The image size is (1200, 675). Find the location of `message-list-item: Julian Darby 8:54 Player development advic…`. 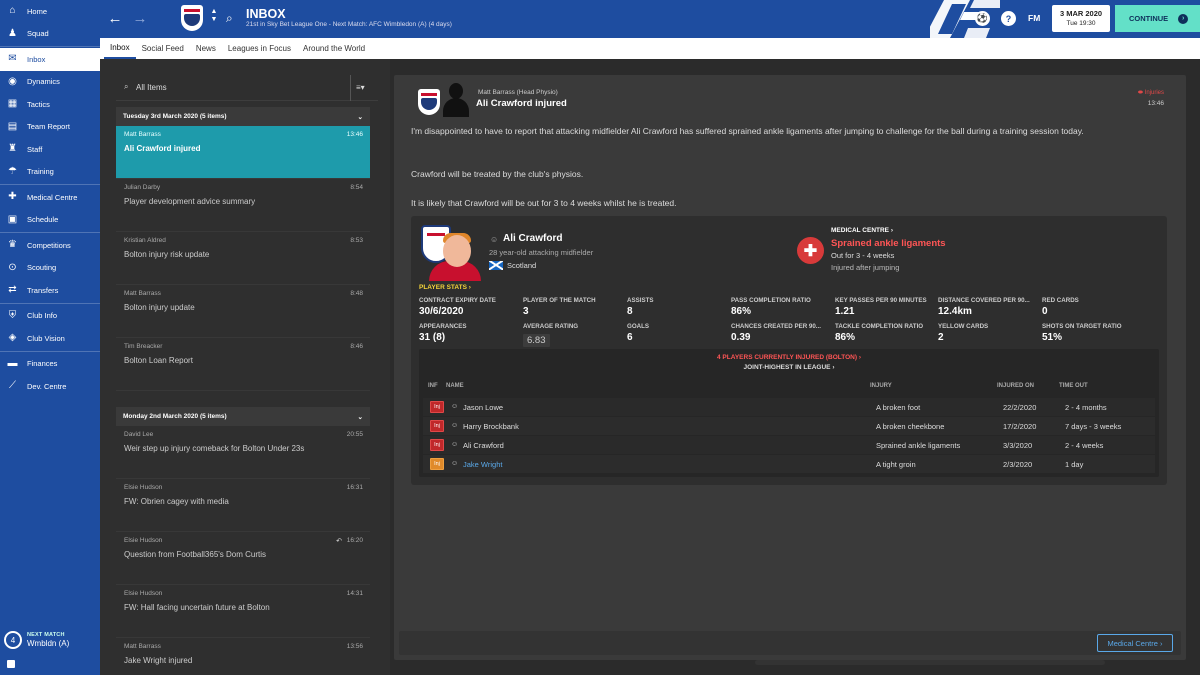

message-list-item: Julian Darby 8:54 Player development advic… is located at coordinates (243, 205).